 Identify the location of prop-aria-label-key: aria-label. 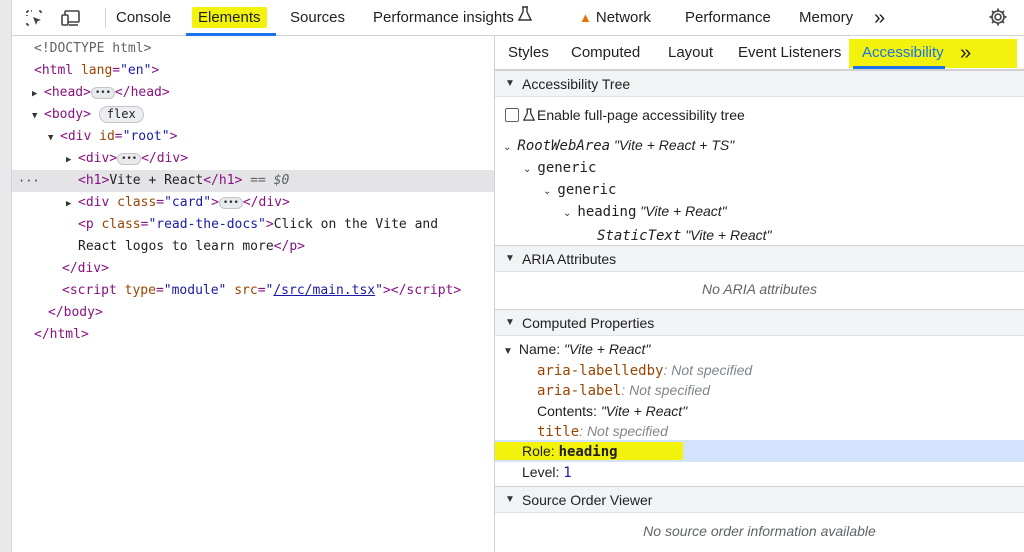
(579, 391).